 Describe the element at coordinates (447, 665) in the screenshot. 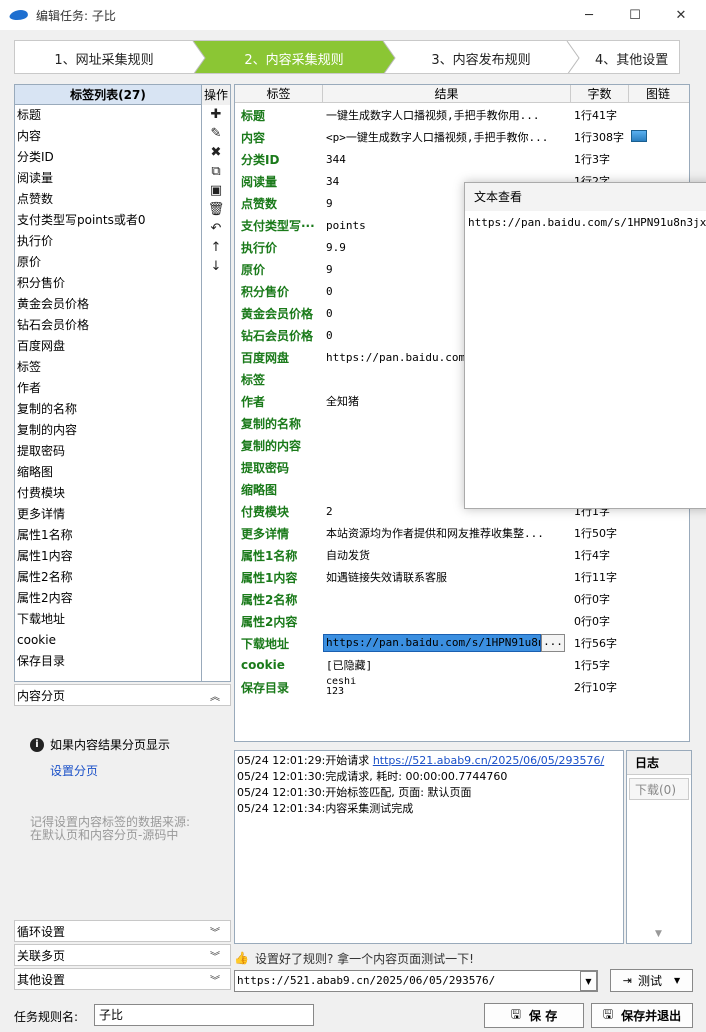

I see `cell-result: [已隐藏]` at that location.